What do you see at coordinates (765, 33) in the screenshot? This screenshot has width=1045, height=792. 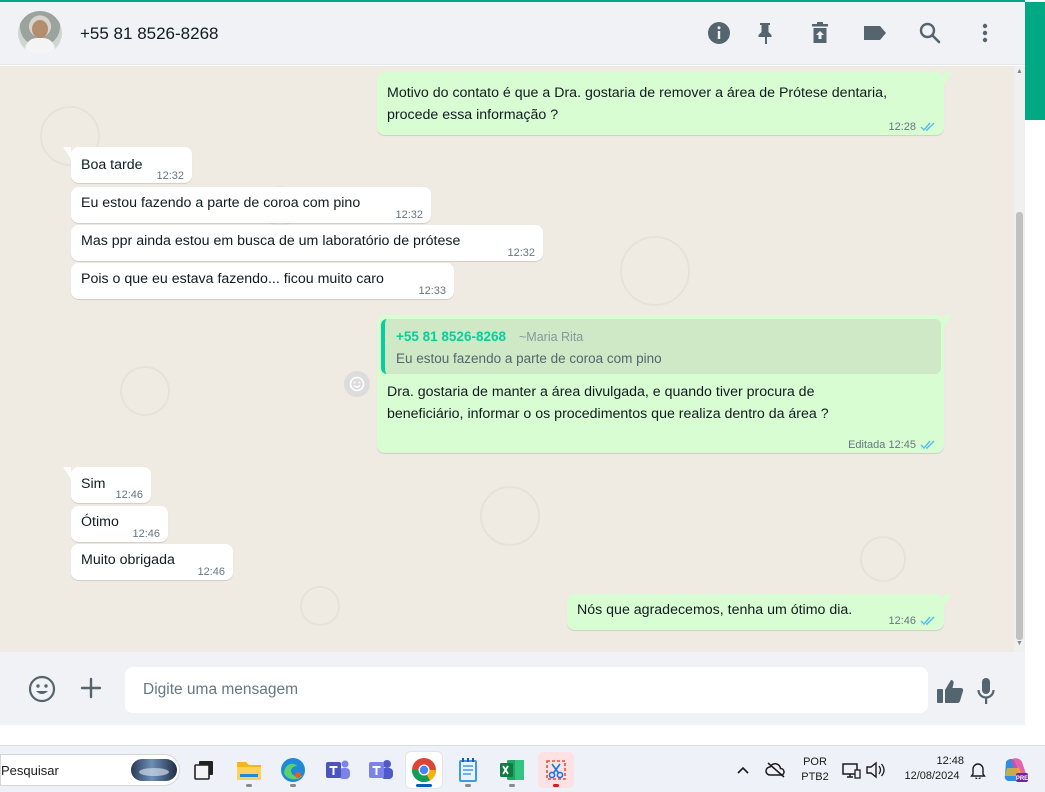 I see `pin-icon` at bounding box center [765, 33].